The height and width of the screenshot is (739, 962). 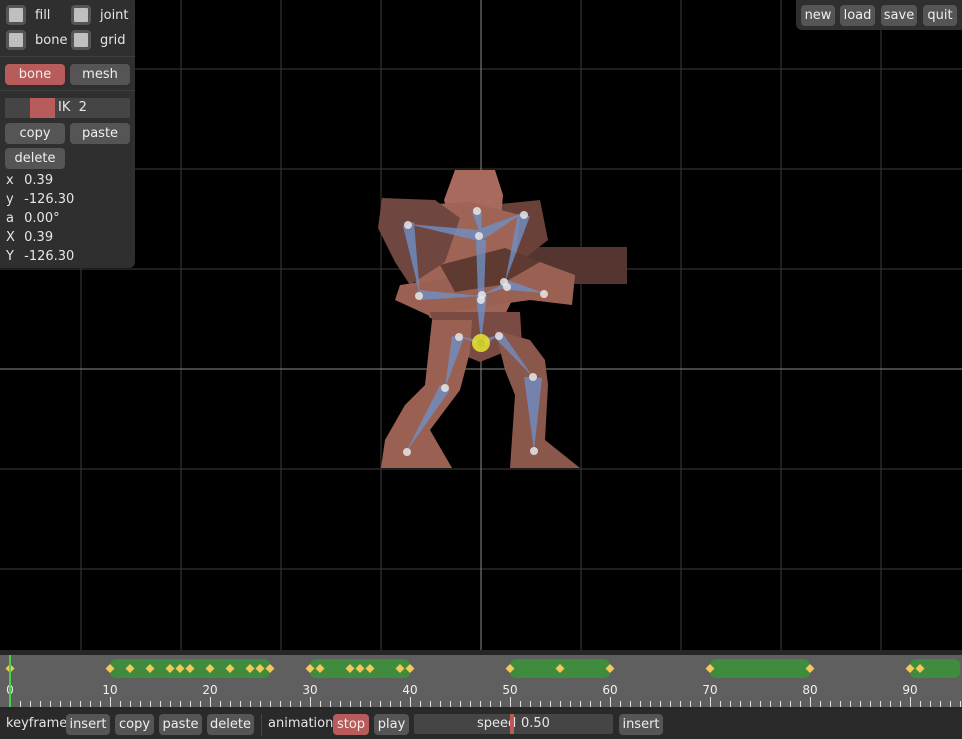 I want to click on timeline: 0102030405060708090, so click(x=481, y=680).